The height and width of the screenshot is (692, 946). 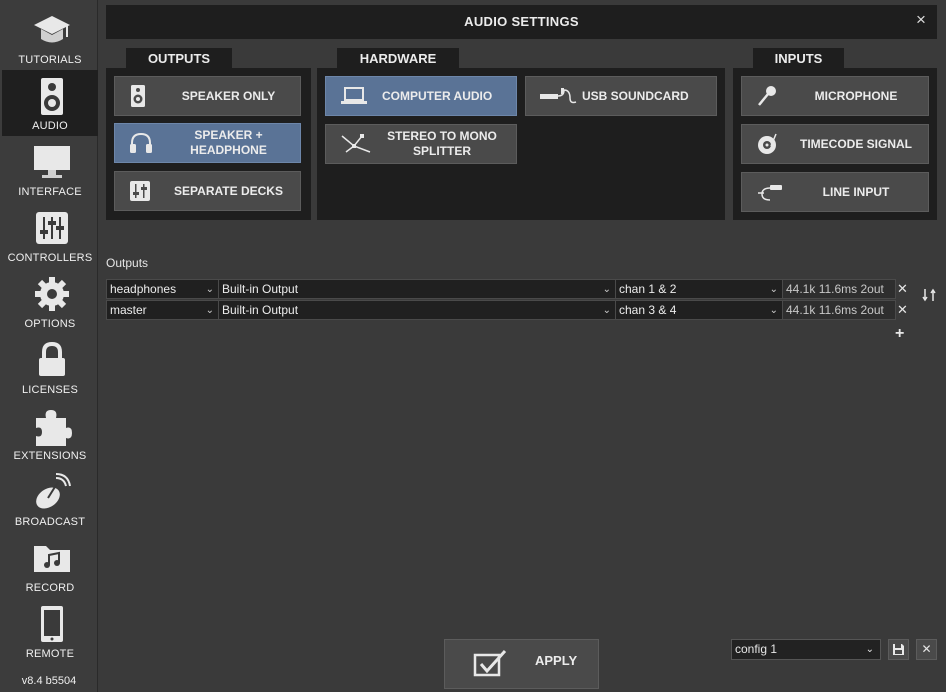 I want to click on splitter-cable-icon, so click(x=356, y=143).